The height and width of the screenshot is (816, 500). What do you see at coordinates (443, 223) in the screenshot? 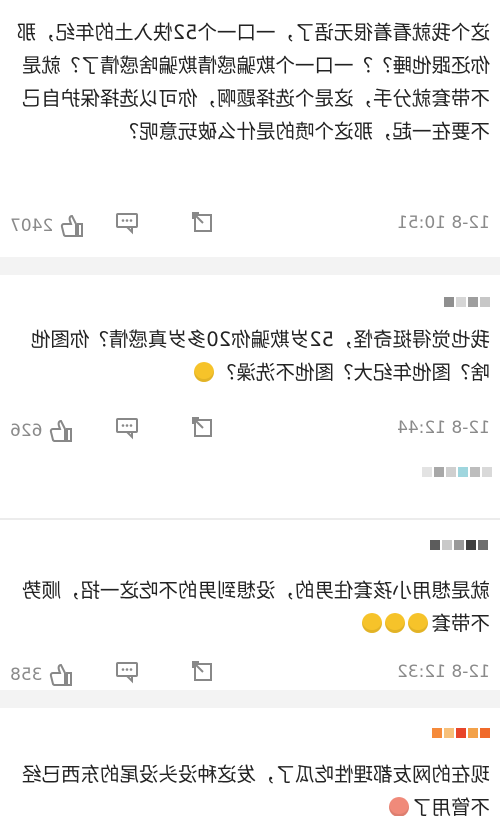
I see `comment-time: 12-8 10:51` at bounding box center [443, 223].